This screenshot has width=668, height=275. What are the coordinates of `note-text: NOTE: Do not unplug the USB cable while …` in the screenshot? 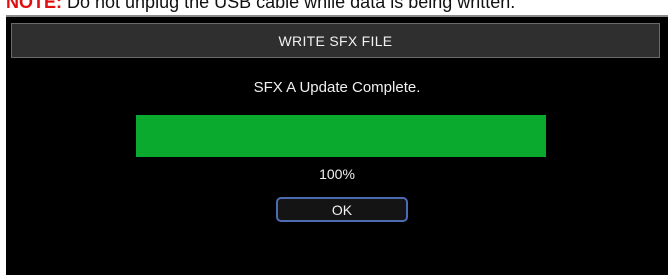 It's located at (260, 5).